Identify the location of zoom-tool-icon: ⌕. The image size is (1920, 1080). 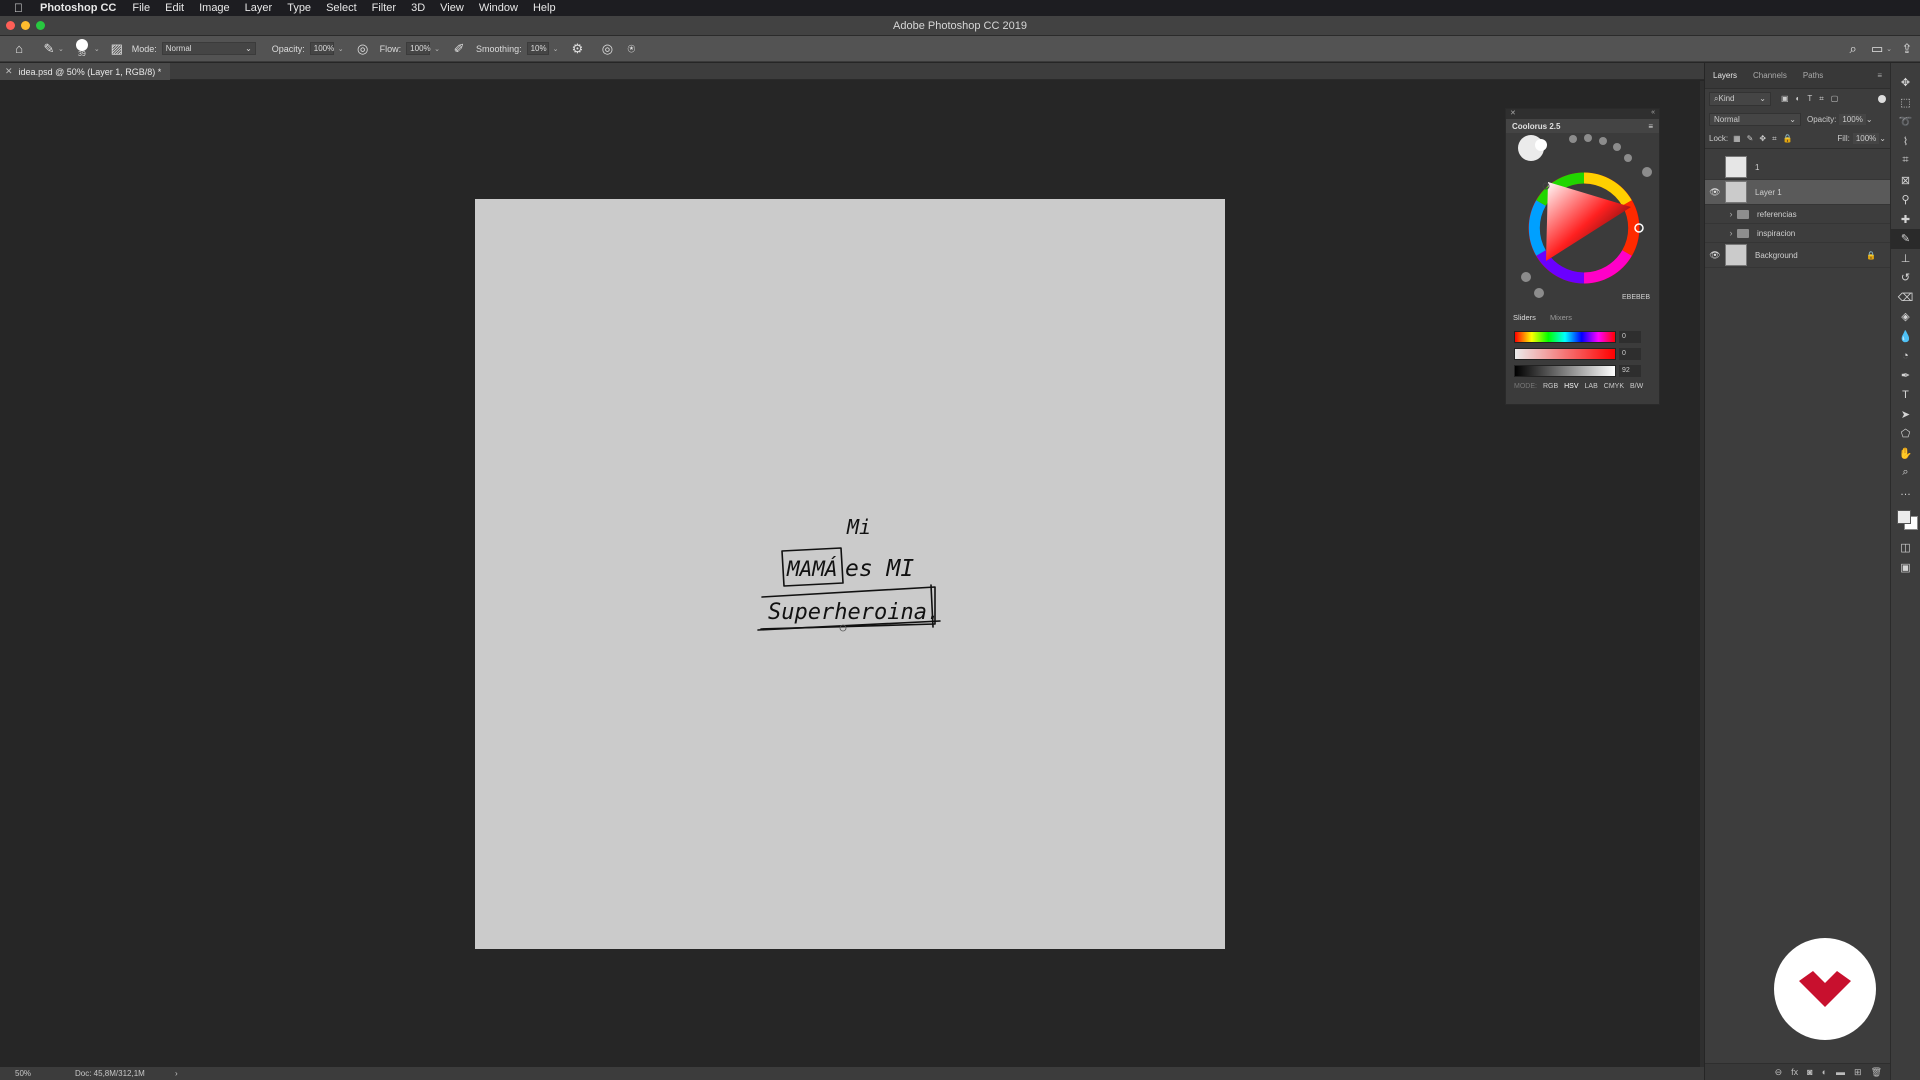
(1905, 473).